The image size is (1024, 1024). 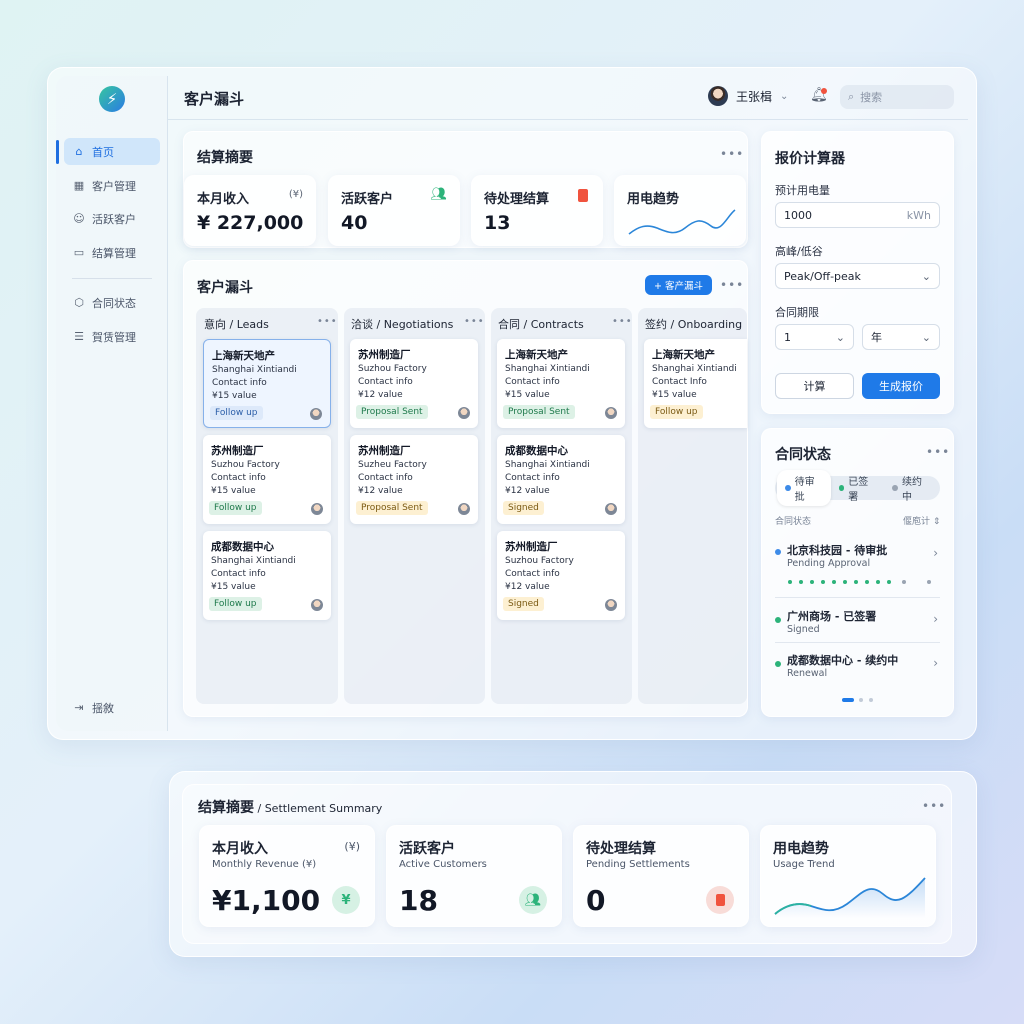 I want to click on peak-select: Peak/Off-peak ⌄, so click(x=857, y=276).